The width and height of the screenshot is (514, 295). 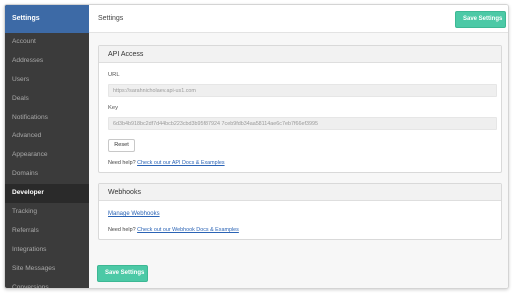 What do you see at coordinates (47, 61) in the screenshot?
I see `sidebar-item-addresses: Addresses` at bounding box center [47, 61].